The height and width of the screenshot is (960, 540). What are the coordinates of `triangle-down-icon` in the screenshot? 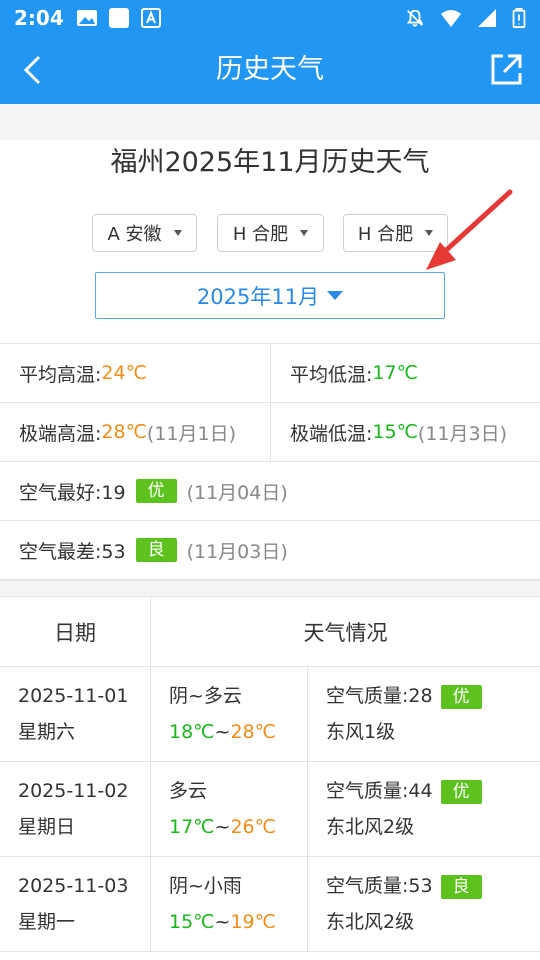 It's located at (335, 295).